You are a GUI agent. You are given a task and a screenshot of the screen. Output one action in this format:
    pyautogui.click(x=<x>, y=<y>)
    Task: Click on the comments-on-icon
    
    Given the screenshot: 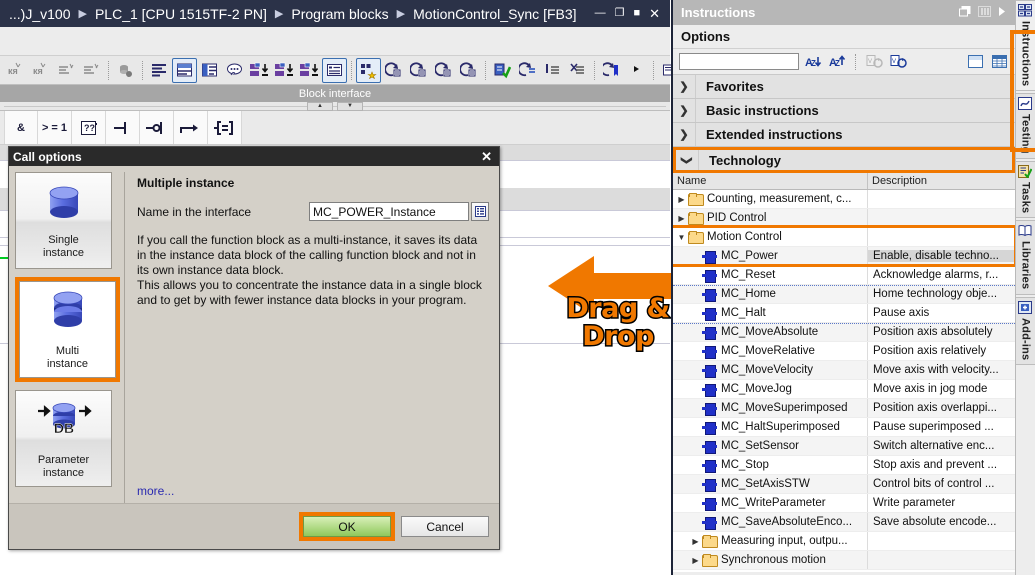 What is the action you would take?
    pyautogui.click(x=184, y=70)
    